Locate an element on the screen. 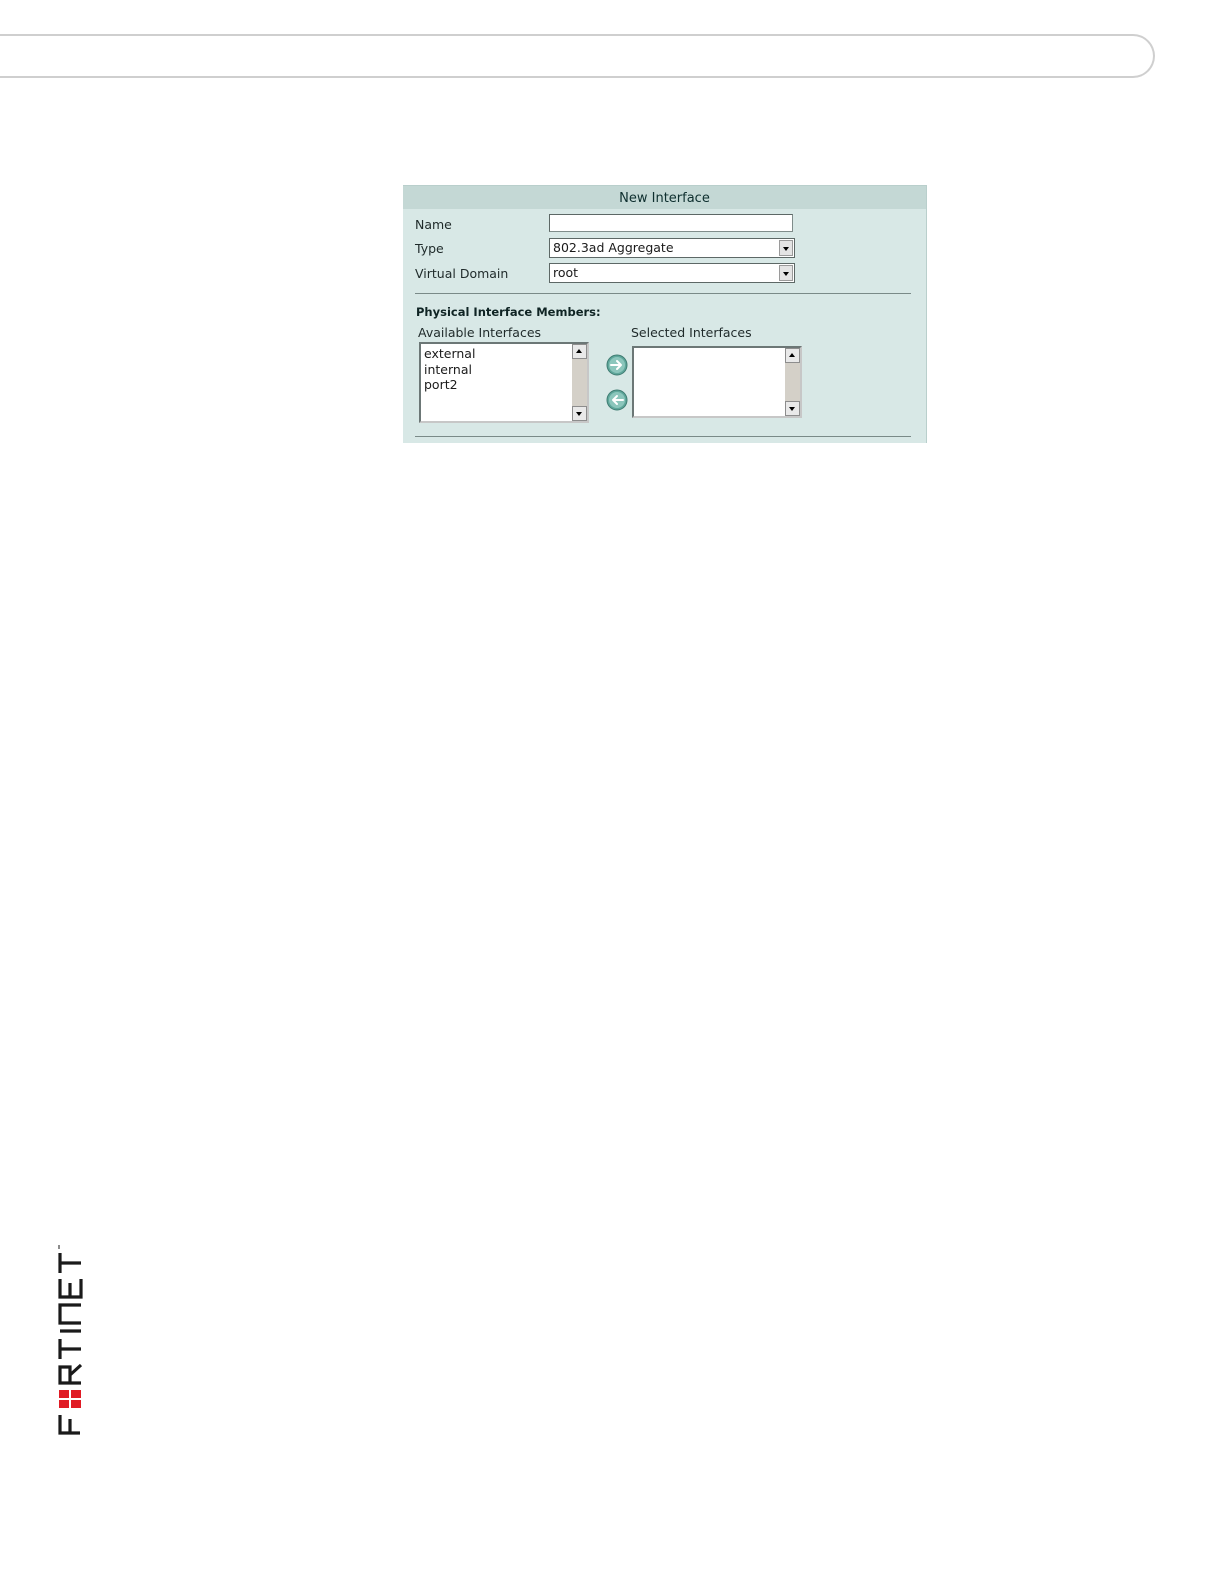 This screenshot has width=1224, height=1584. add-interface-button is located at coordinates (617, 365).